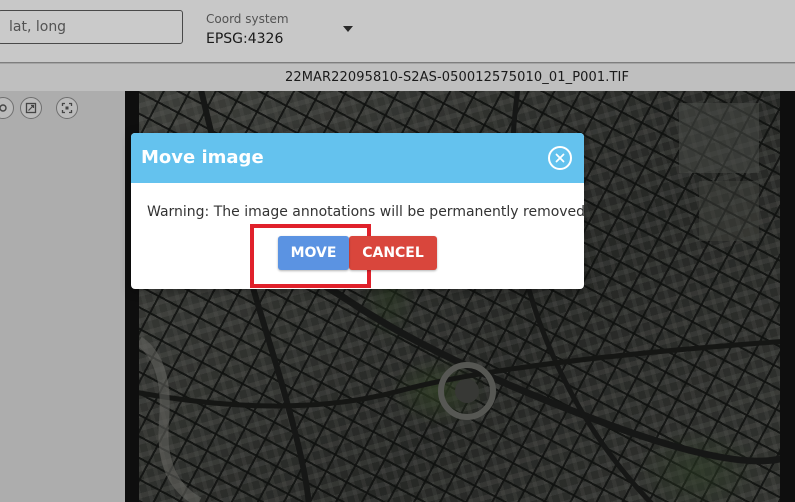 The width and height of the screenshot is (795, 502). What do you see at coordinates (393, 253) in the screenshot?
I see `cancel-button: CANCEL` at bounding box center [393, 253].